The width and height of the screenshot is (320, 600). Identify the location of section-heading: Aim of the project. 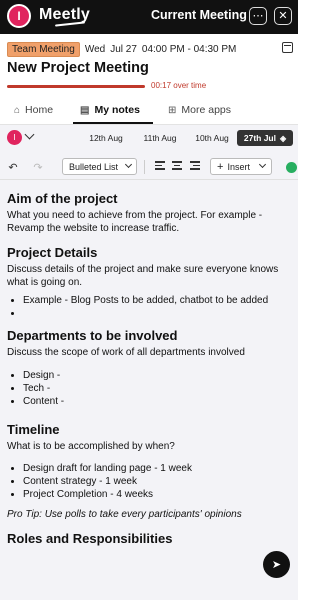
(62, 198).